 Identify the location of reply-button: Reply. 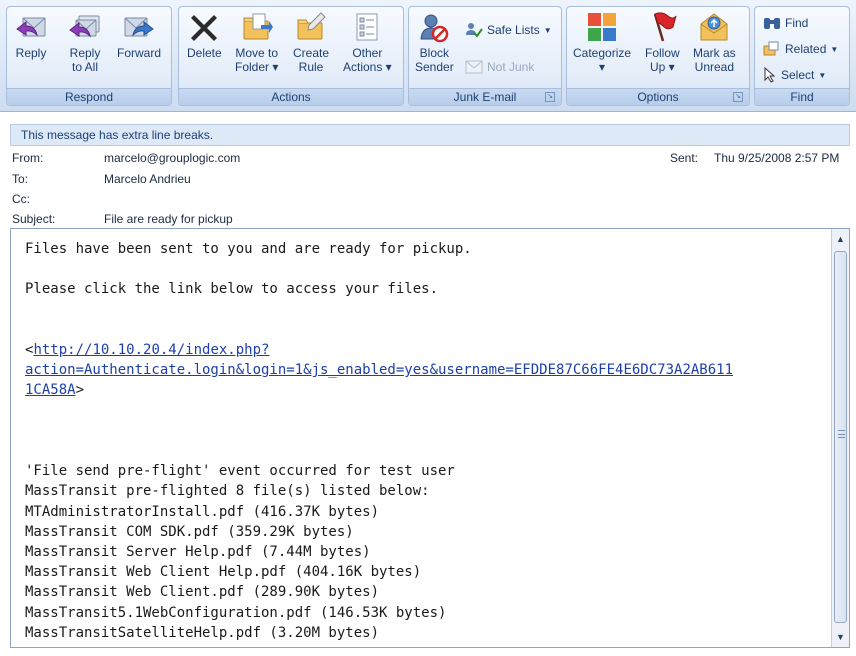
(31, 35).